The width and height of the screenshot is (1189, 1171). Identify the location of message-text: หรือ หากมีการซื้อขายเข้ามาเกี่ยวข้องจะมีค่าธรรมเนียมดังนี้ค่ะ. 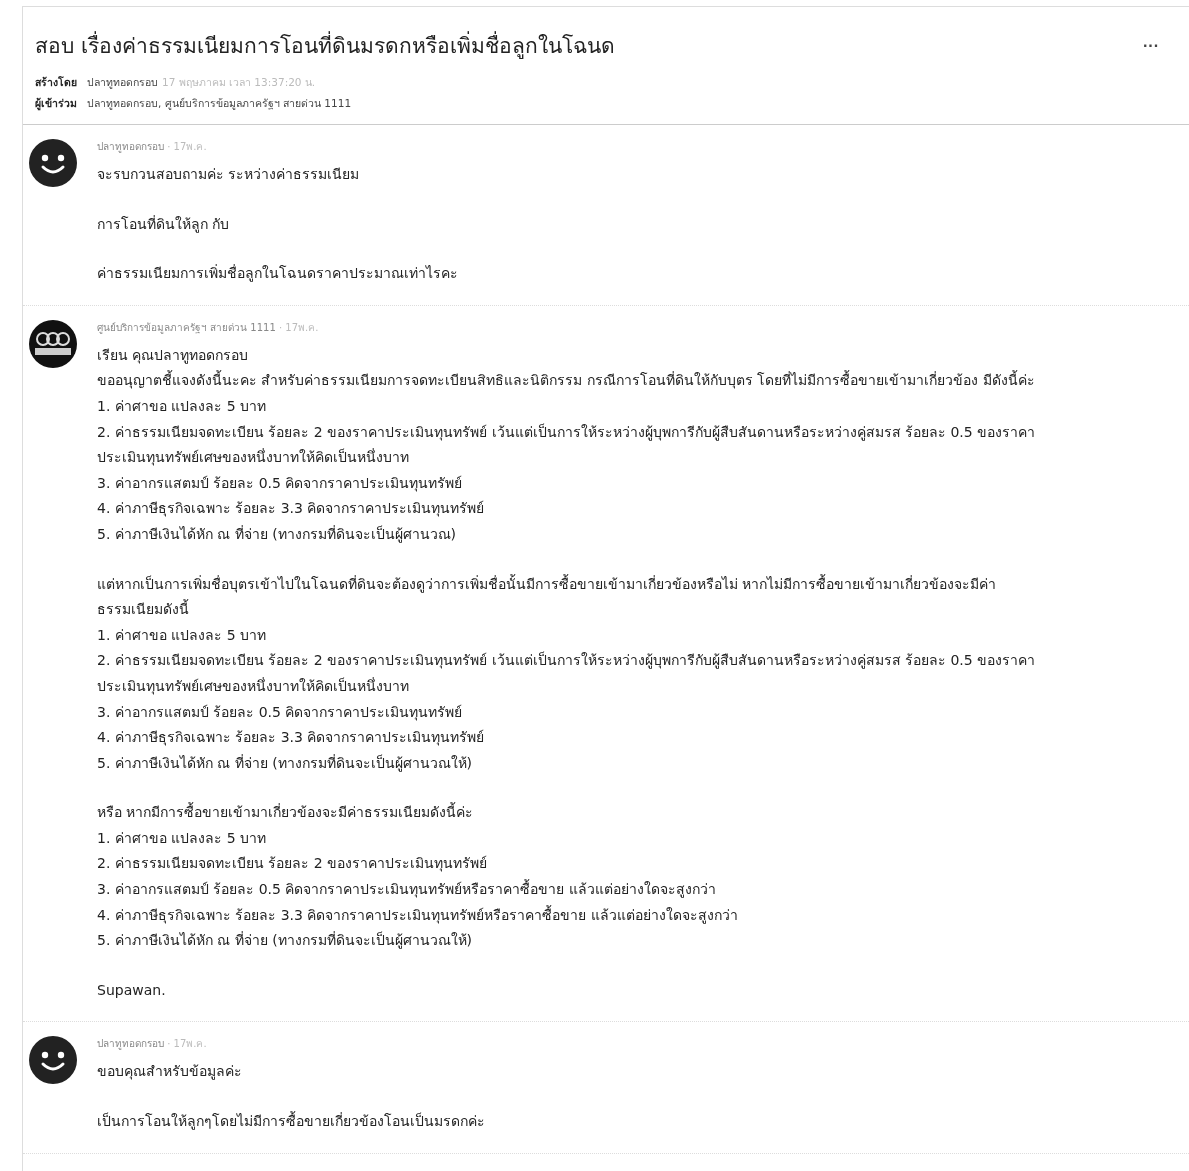
(286, 812).